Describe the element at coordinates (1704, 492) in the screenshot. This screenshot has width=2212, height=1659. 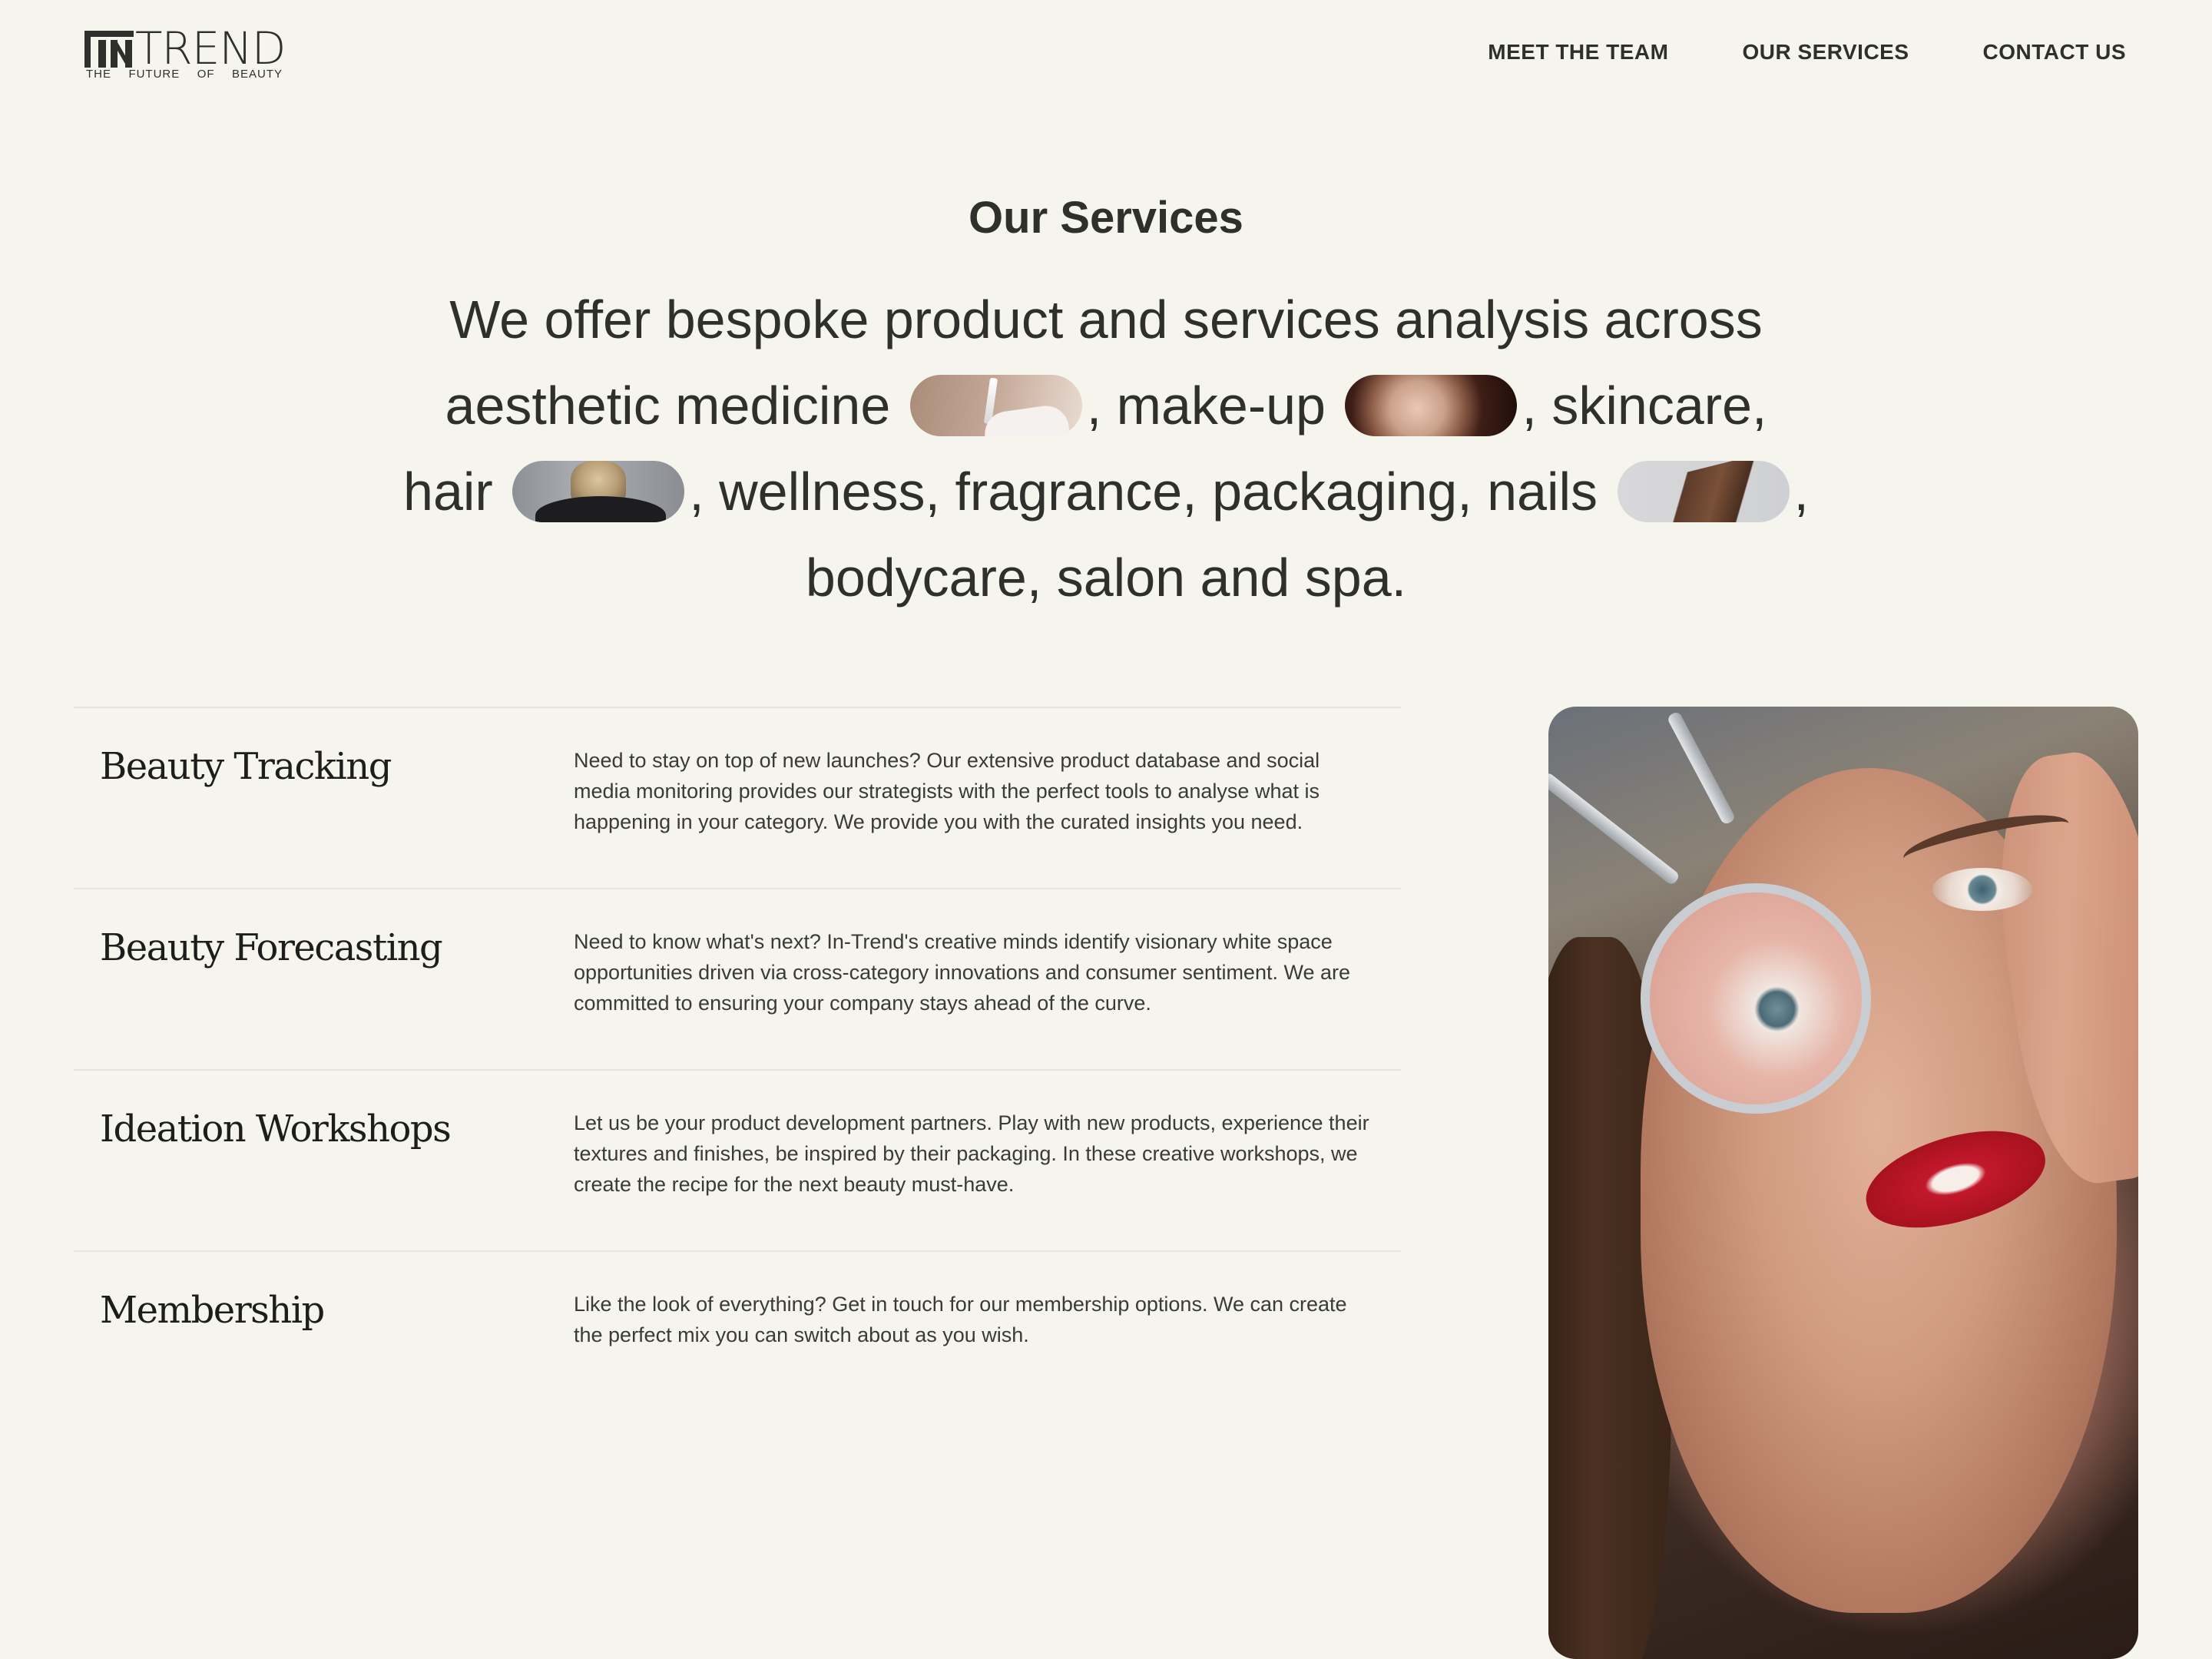
I see `nails-thumbnail` at that location.